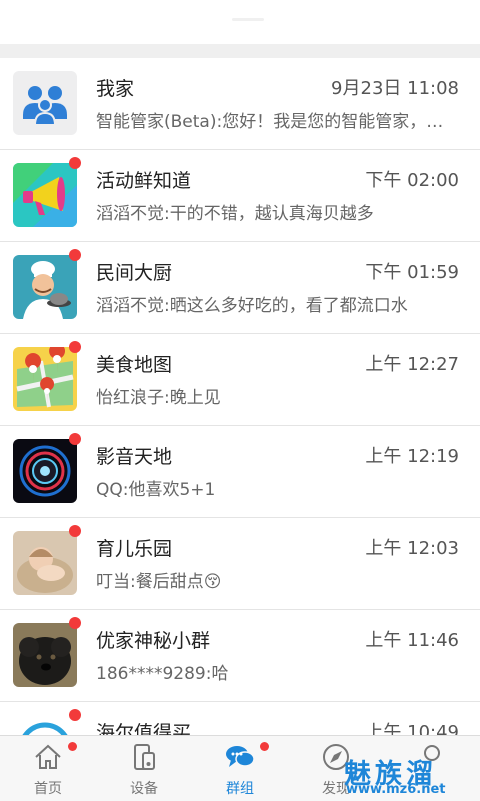 Image resolution: width=480 pixels, height=801 pixels. Describe the element at coordinates (240, 757) in the screenshot. I see `chat-group-icon` at that location.